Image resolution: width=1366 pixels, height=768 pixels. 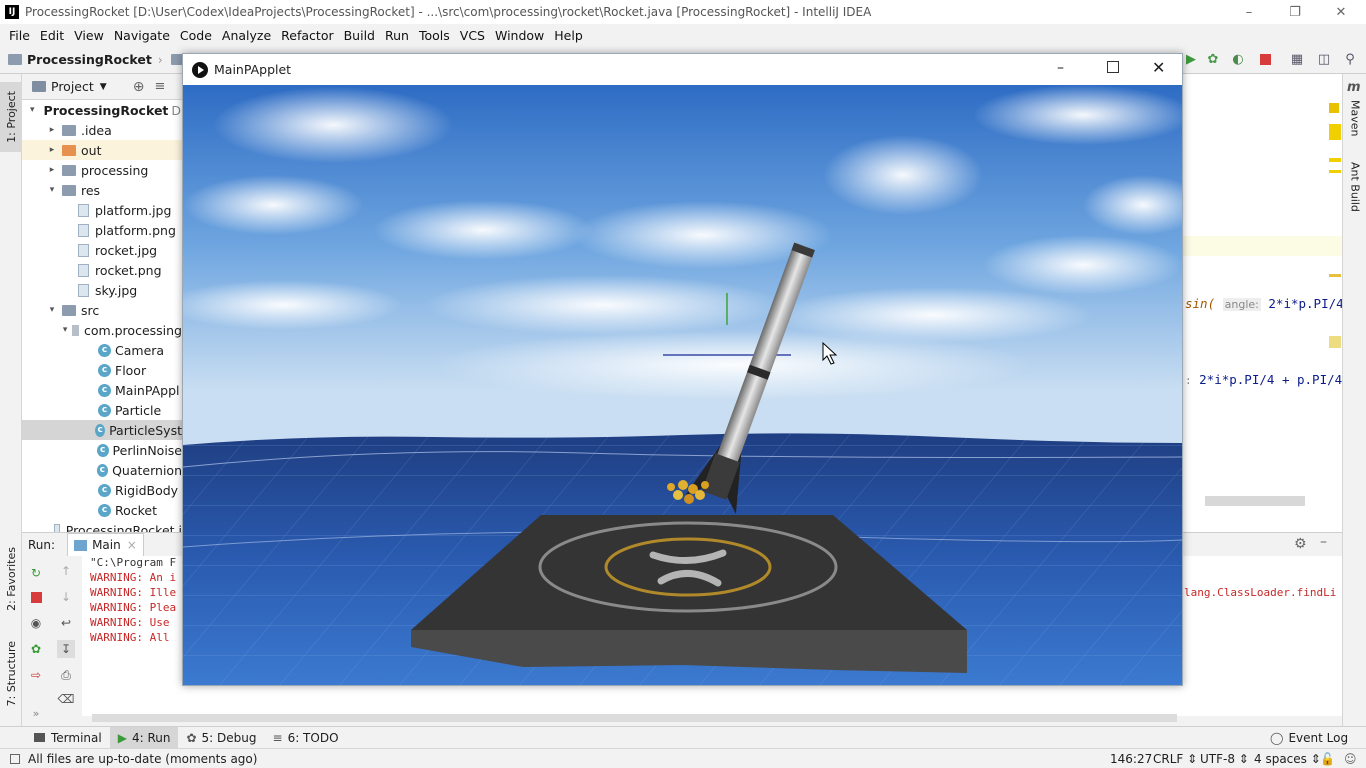 I want to click on rerun-icon: ↻, so click(x=36, y=573).